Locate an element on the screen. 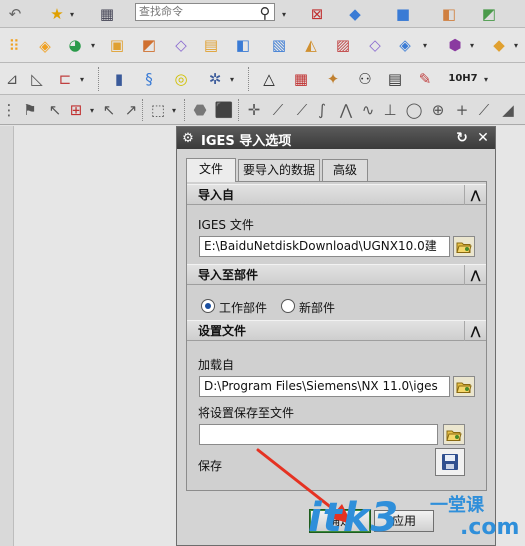 Image resolution: width=525 pixels, height=546 pixels. section-title: 设置文件 is located at coordinates (222, 331).